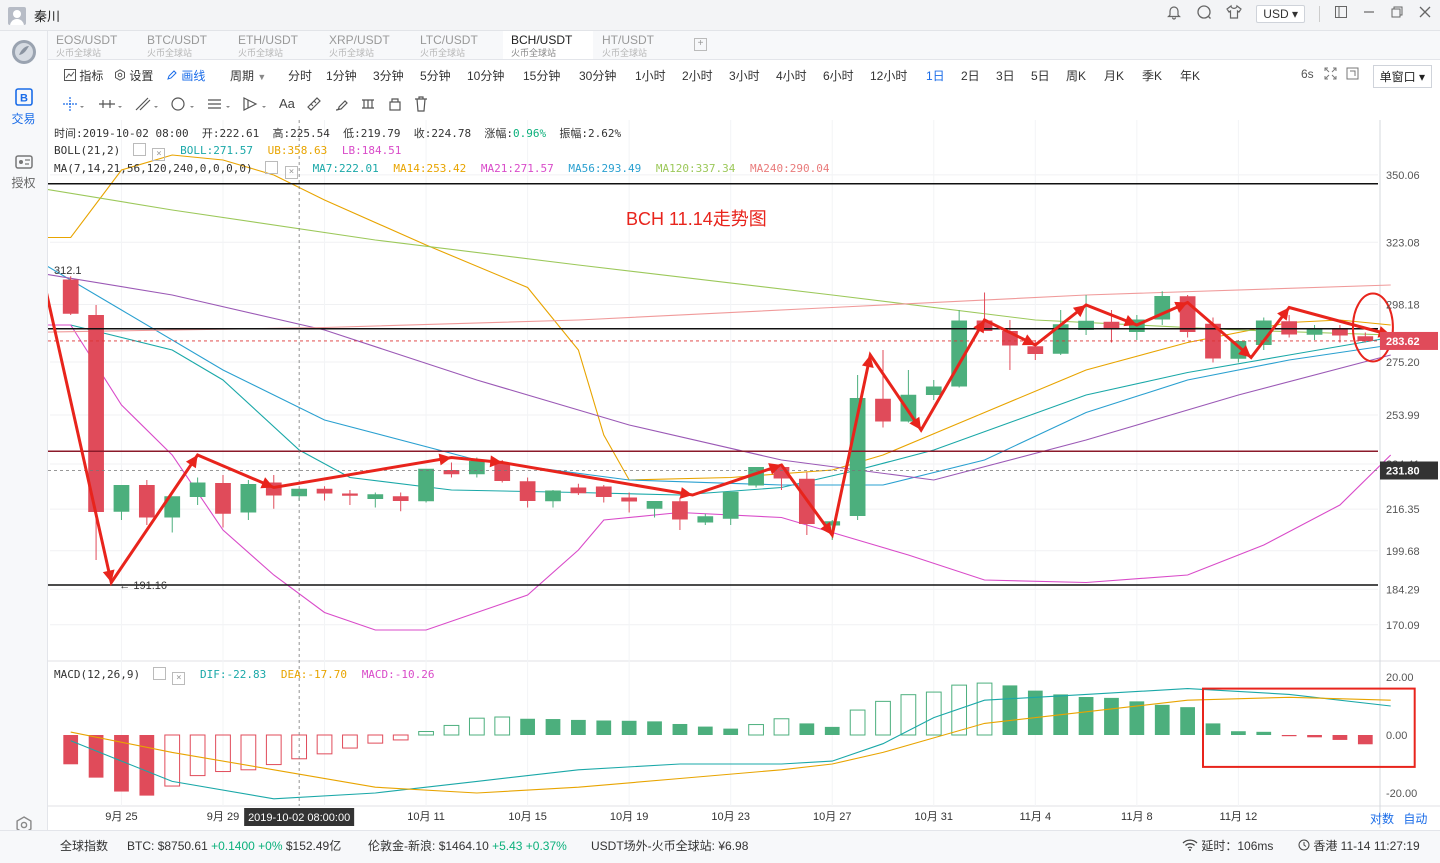  Describe the element at coordinates (87, 150) in the screenshot. I see `boll-name: BOLL(21,2)` at that location.